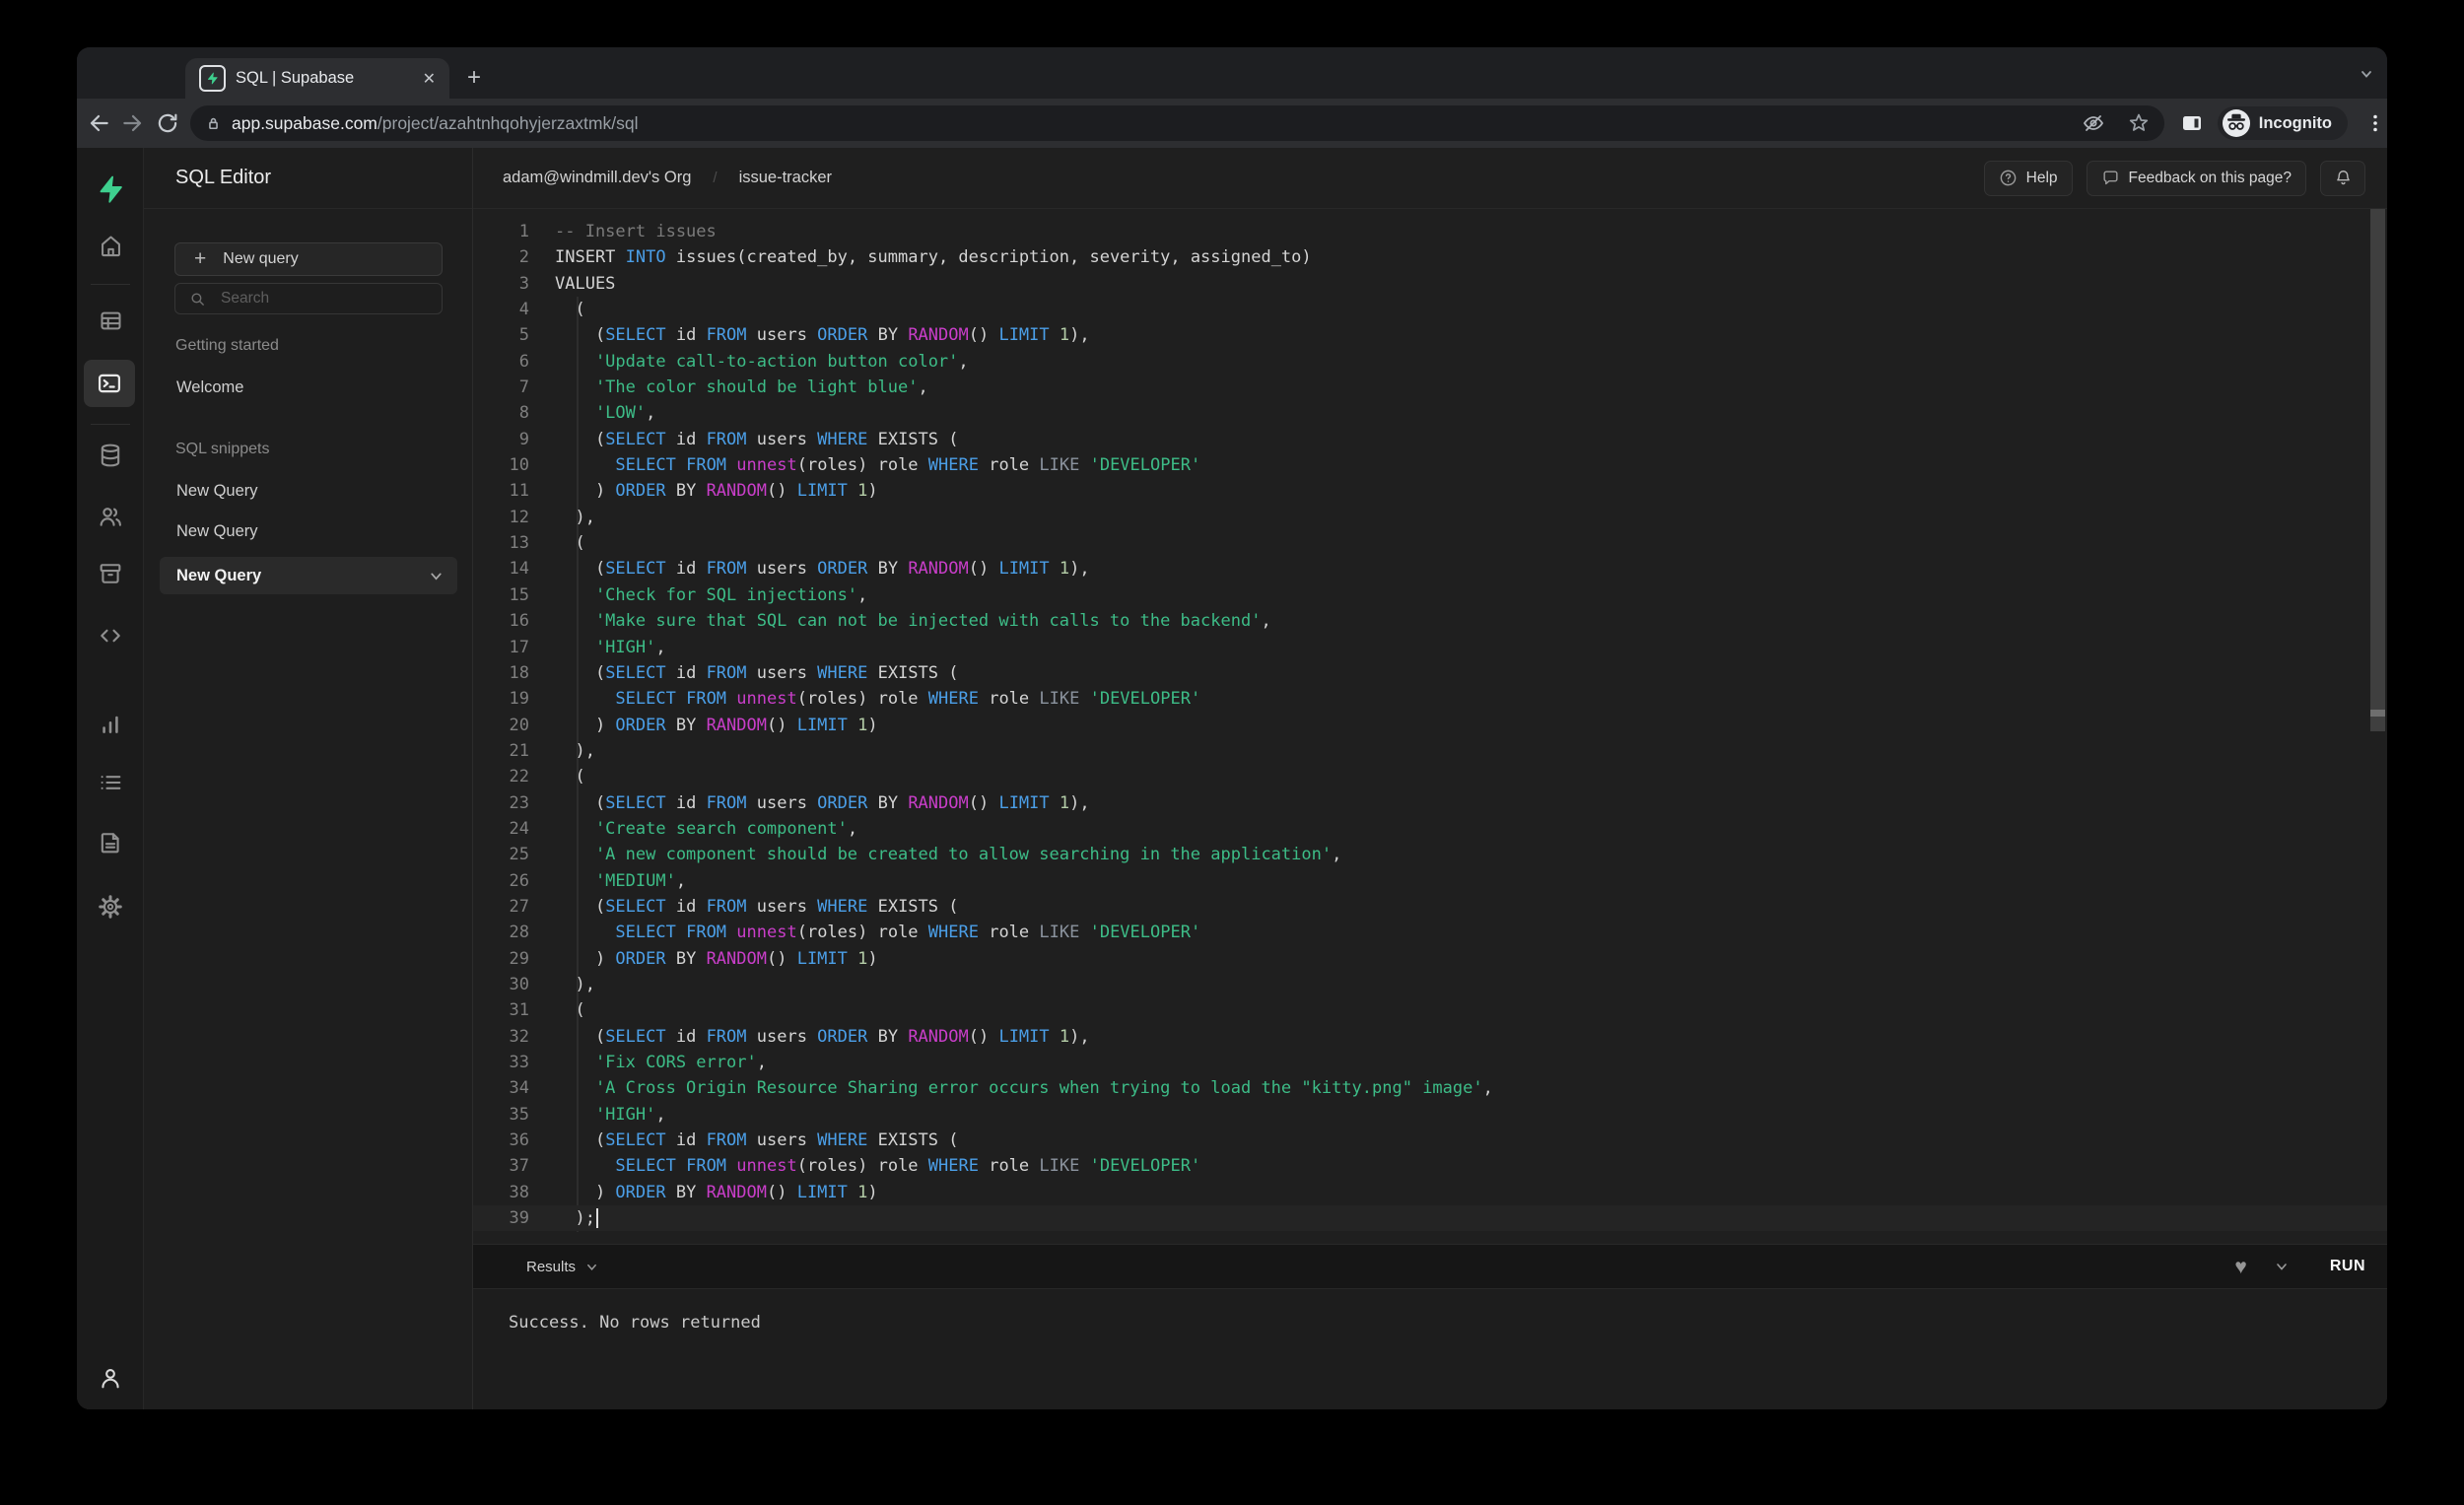 Image resolution: width=2464 pixels, height=1505 pixels. Describe the element at coordinates (1430, 907) in the screenshot. I see `code-line-27: 27 (SELECT id FROM users WHERE EXISTS (` at that location.